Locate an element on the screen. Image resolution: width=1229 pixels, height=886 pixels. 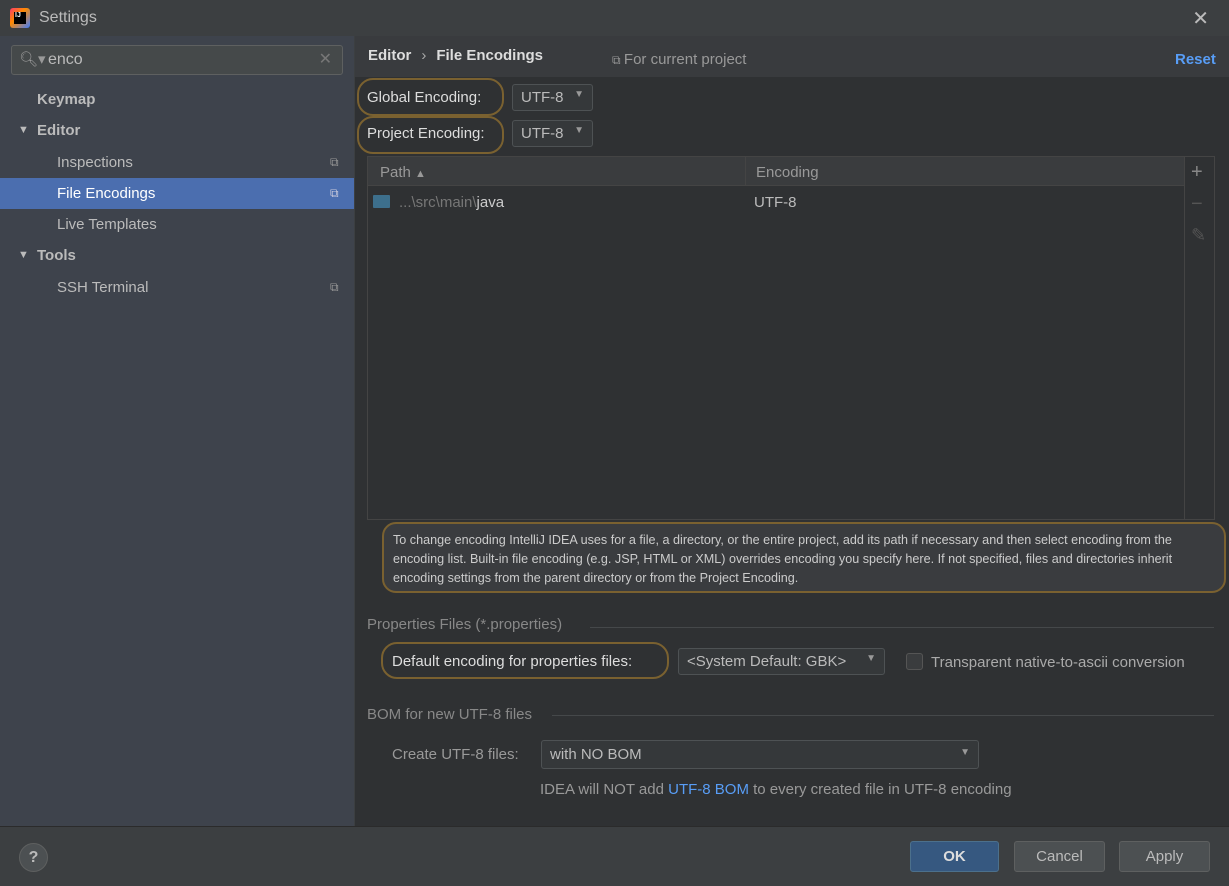
utf8-bom-link: UTF-8 BOM is located at coordinates (708, 789).